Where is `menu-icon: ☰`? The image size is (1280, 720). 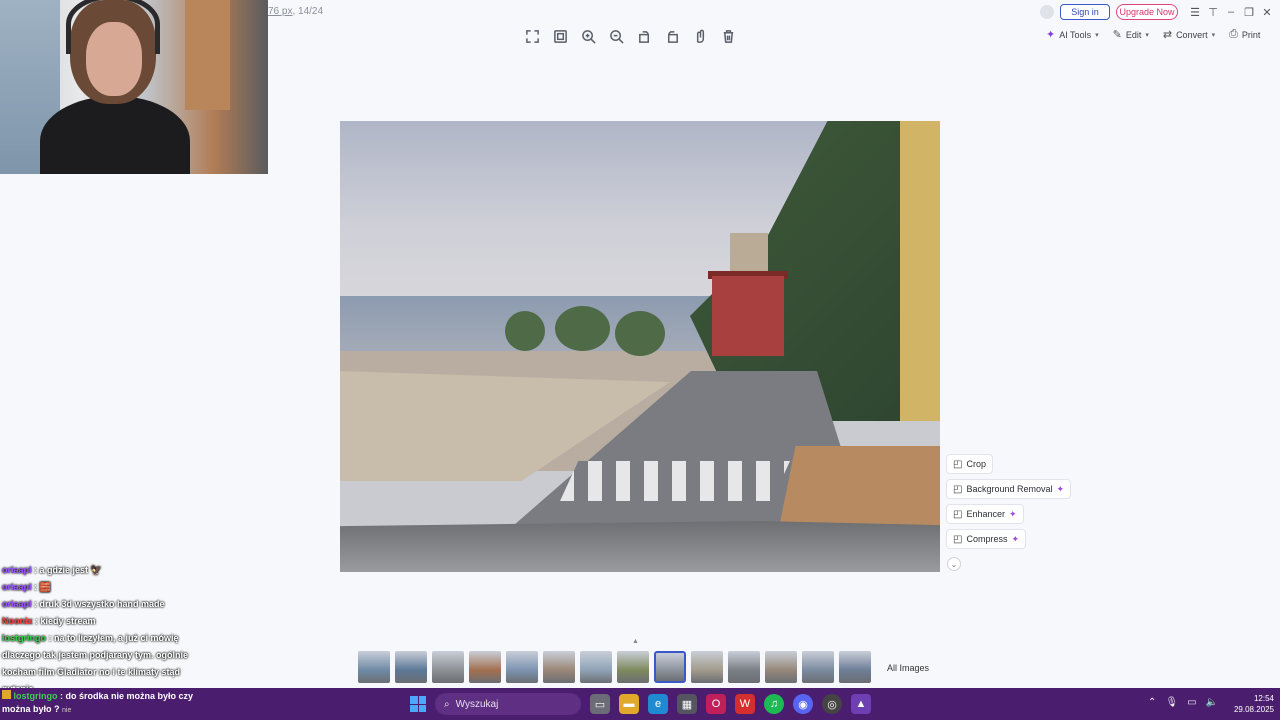
menu-icon: ☰ is located at coordinates (1195, 12).